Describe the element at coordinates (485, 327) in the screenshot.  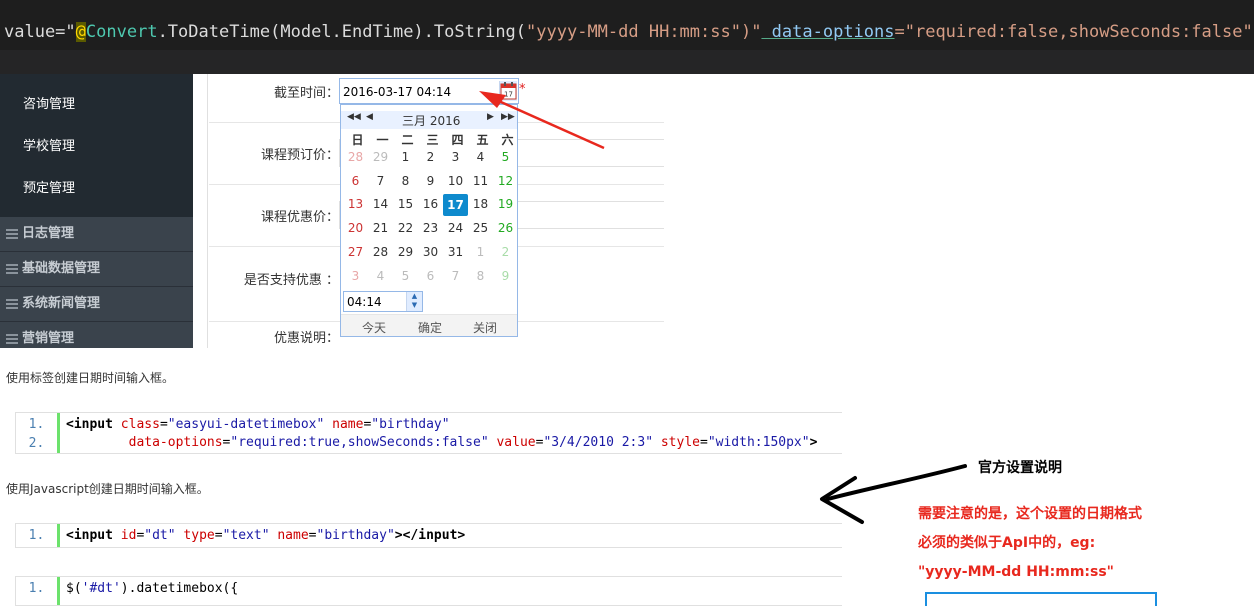
I see `close-button: 关闭` at that location.